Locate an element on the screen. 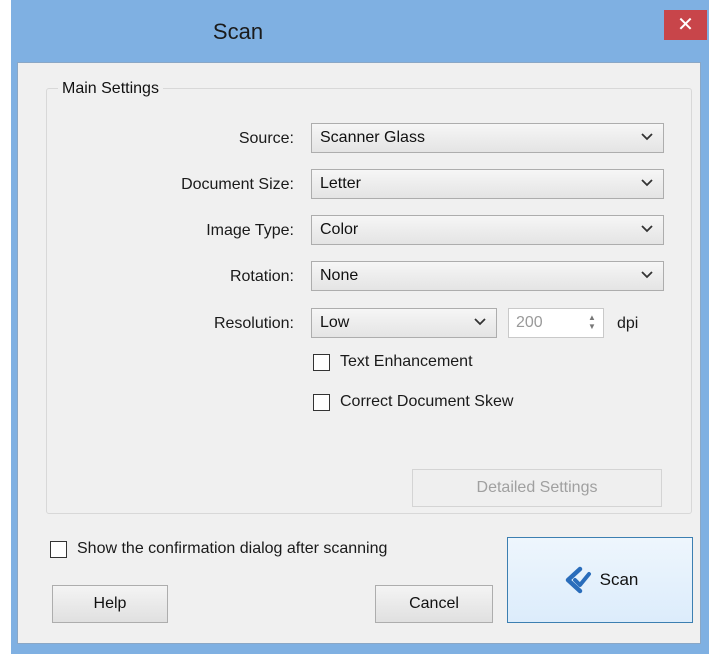  title-bar: Scan ✕ is located at coordinates (360, 31).